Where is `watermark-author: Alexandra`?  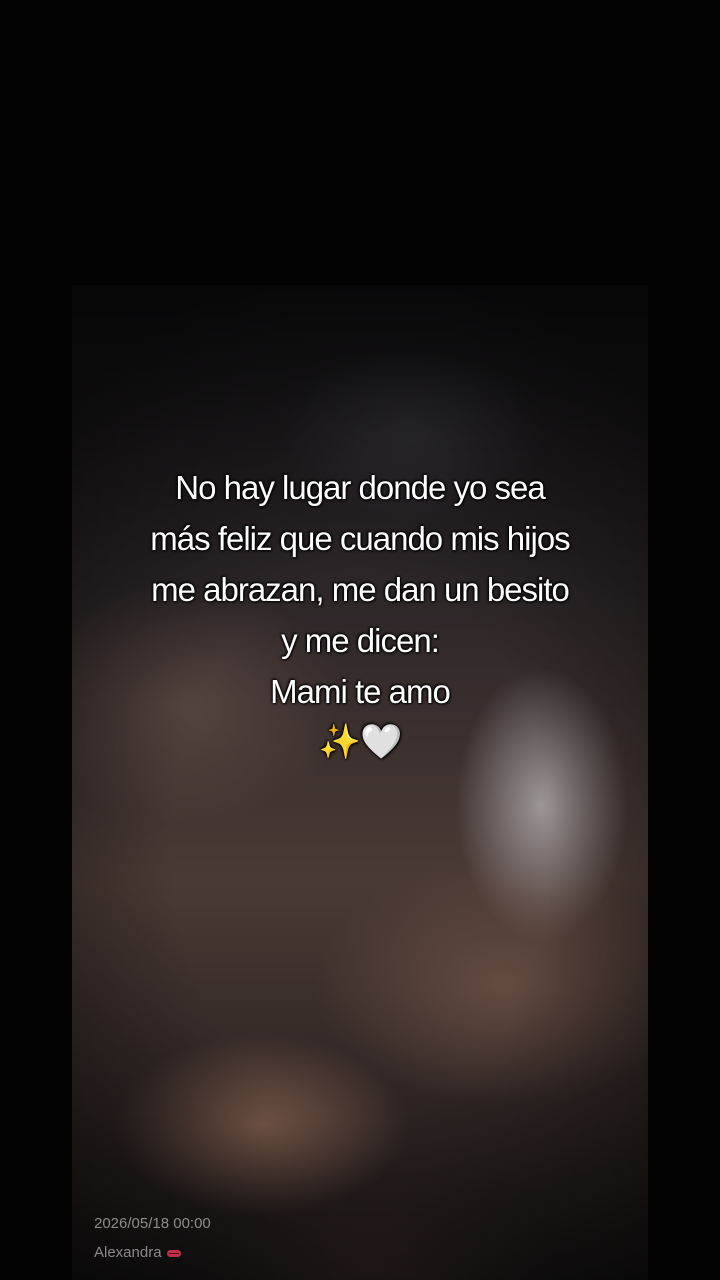 watermark-author: Alexandra is located at coordinates (128, 1252).